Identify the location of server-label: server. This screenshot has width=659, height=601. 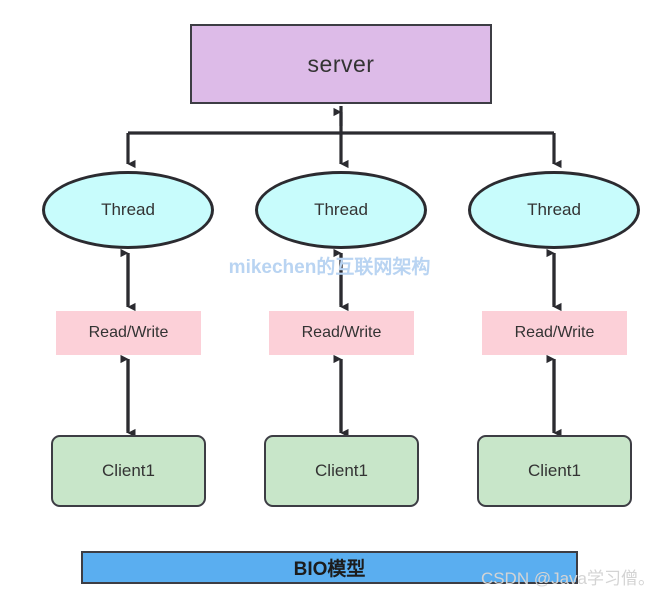
(341, 63).